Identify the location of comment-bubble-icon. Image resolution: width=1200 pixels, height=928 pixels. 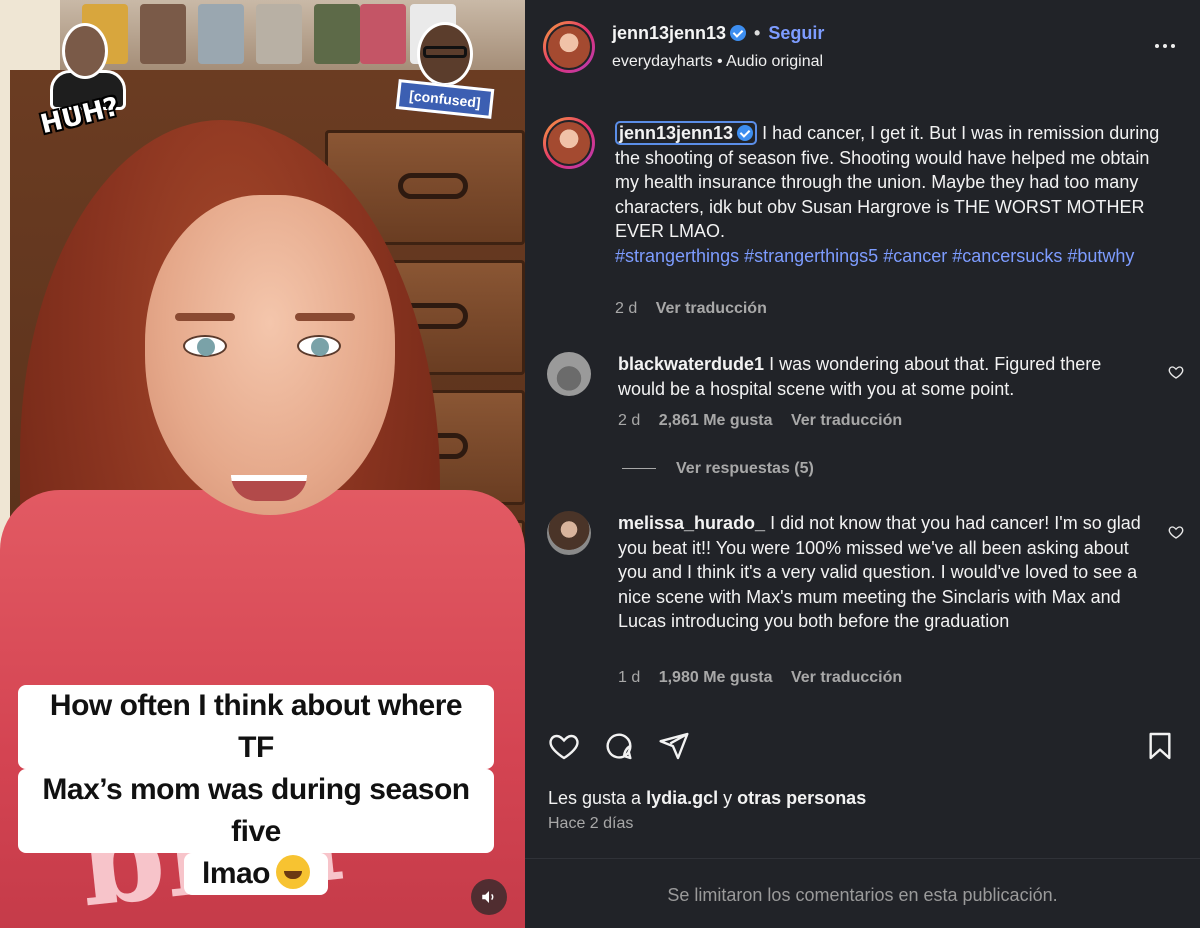
(619, 746).